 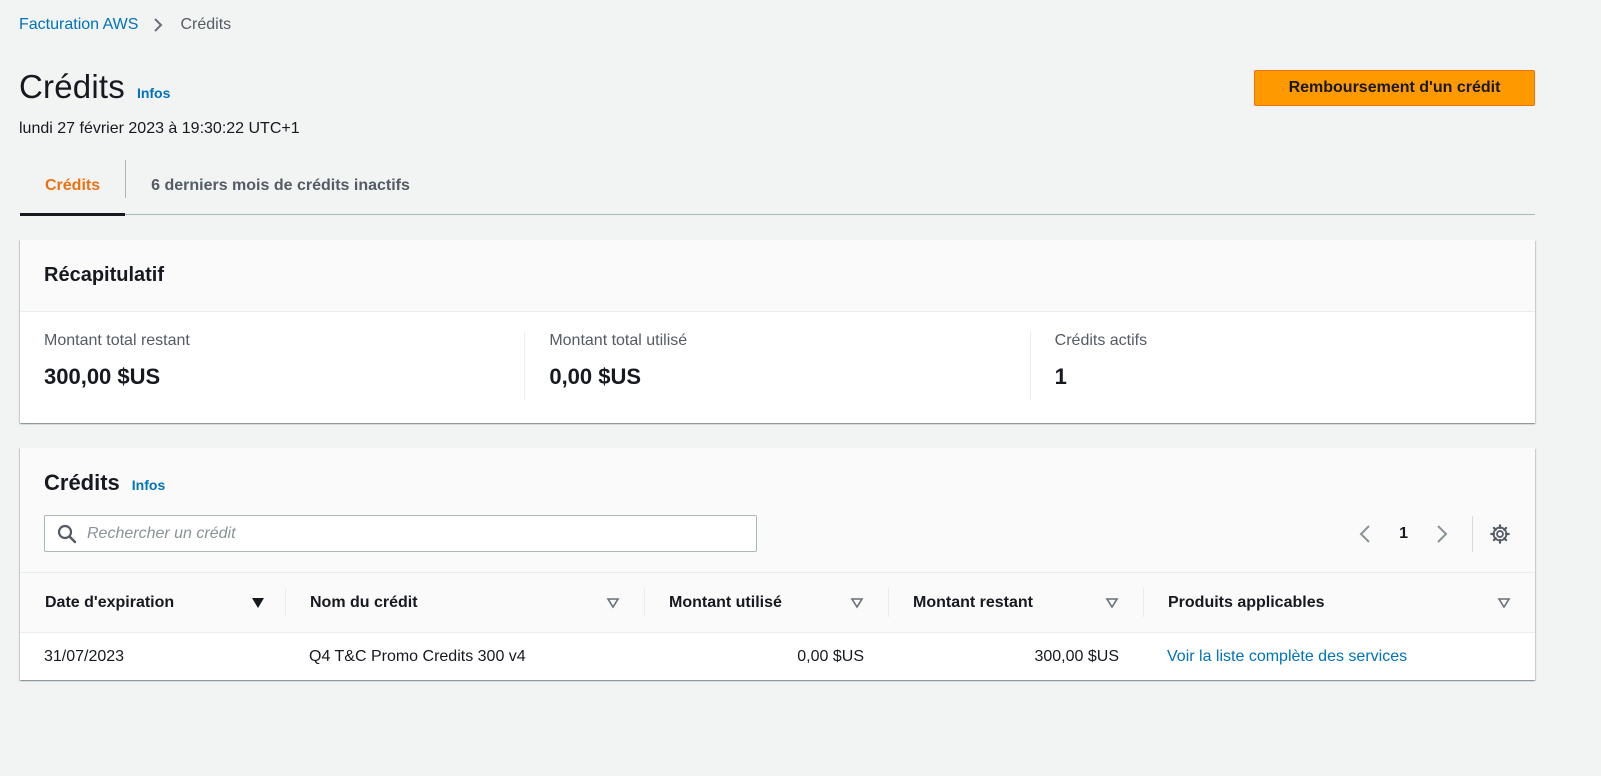 What do you see at coordinates (1500, 534) in the screenshot?
I see `gear-icon` at bounding box center [1500, 534].